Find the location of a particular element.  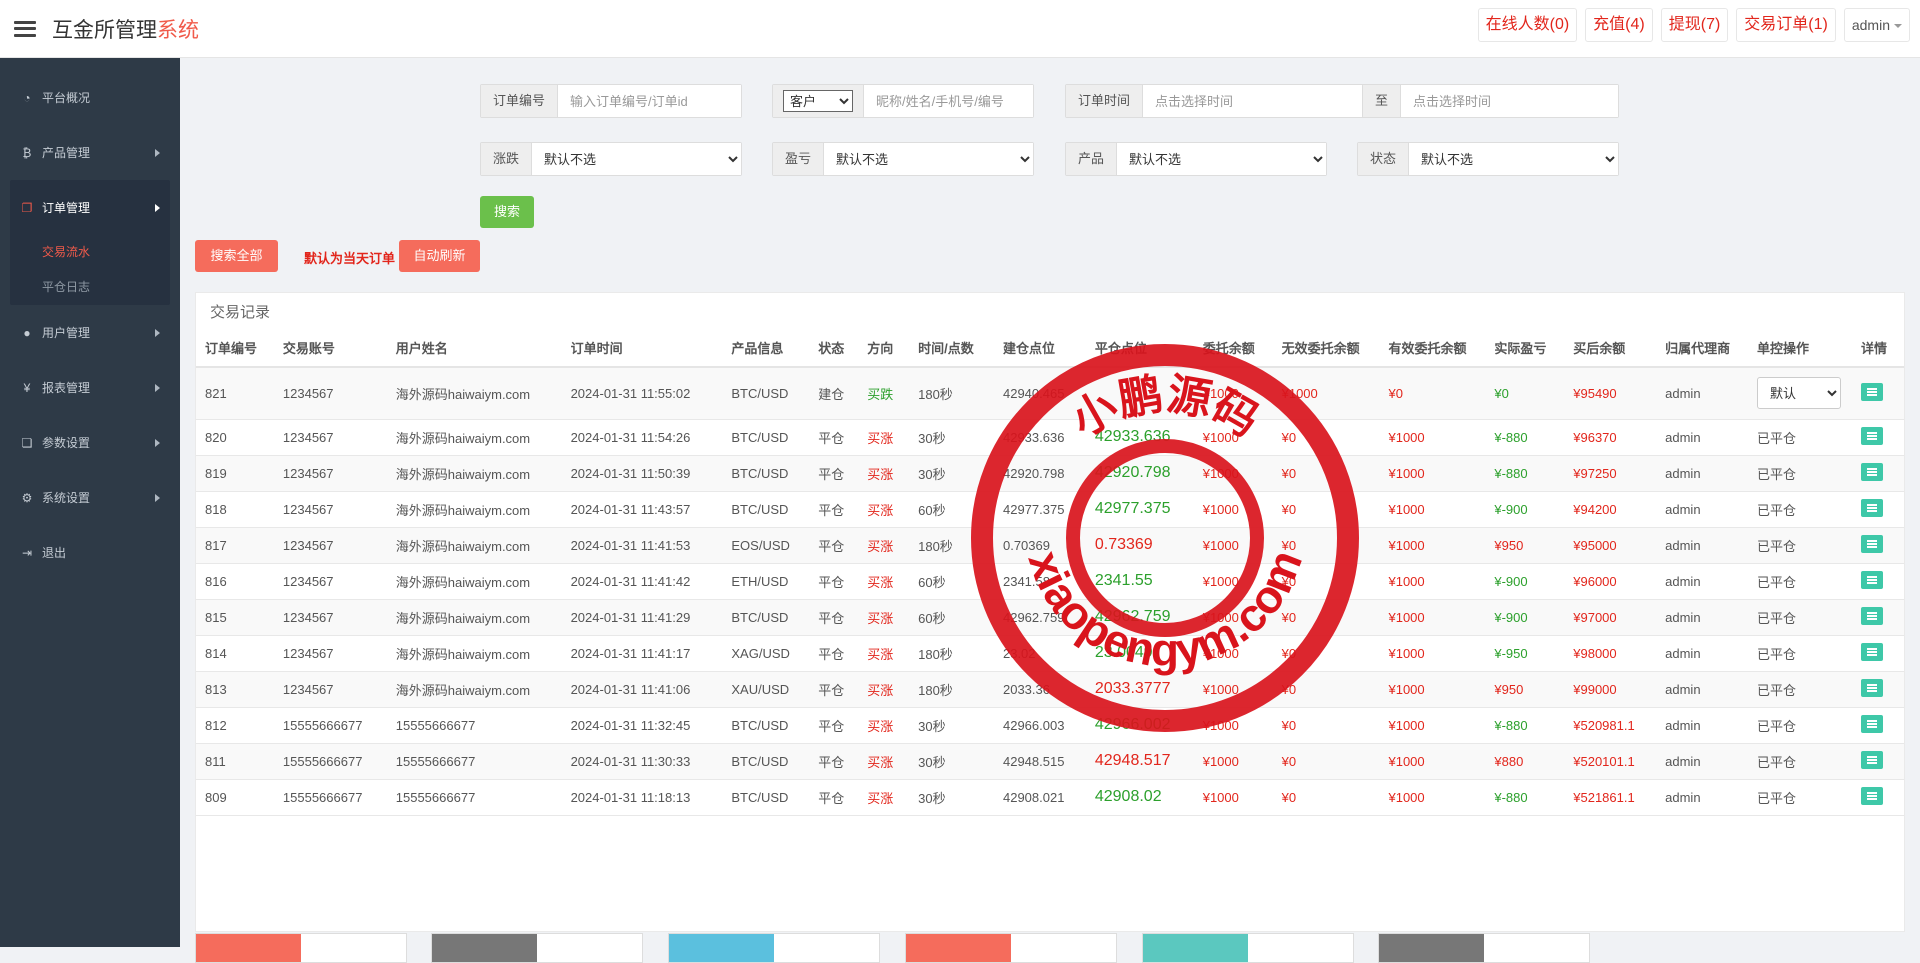

sidebar-item-system: ⚙ 系统设置 is located at coordinates (90, 497).